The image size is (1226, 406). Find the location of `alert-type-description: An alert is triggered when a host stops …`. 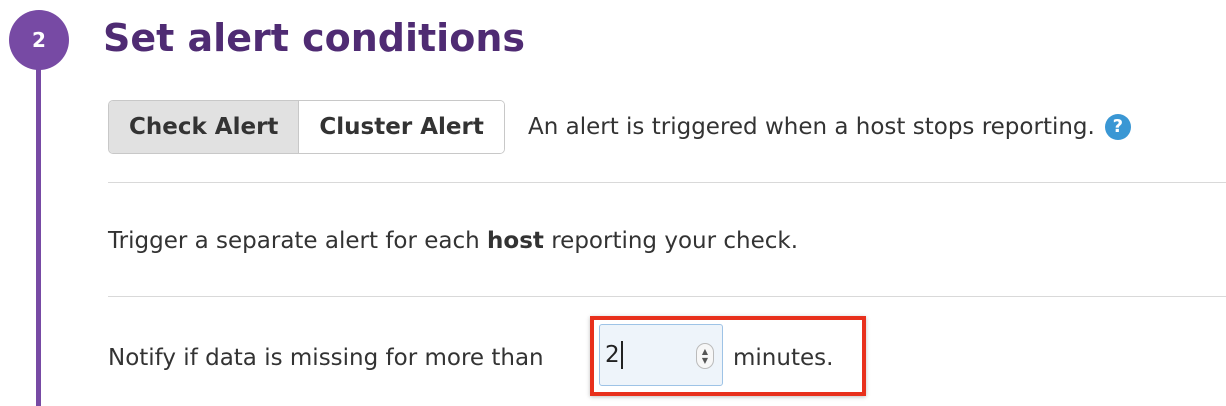

alert-type-description: An alert is triggered when a host stops … is located at coordinates (829, 127).